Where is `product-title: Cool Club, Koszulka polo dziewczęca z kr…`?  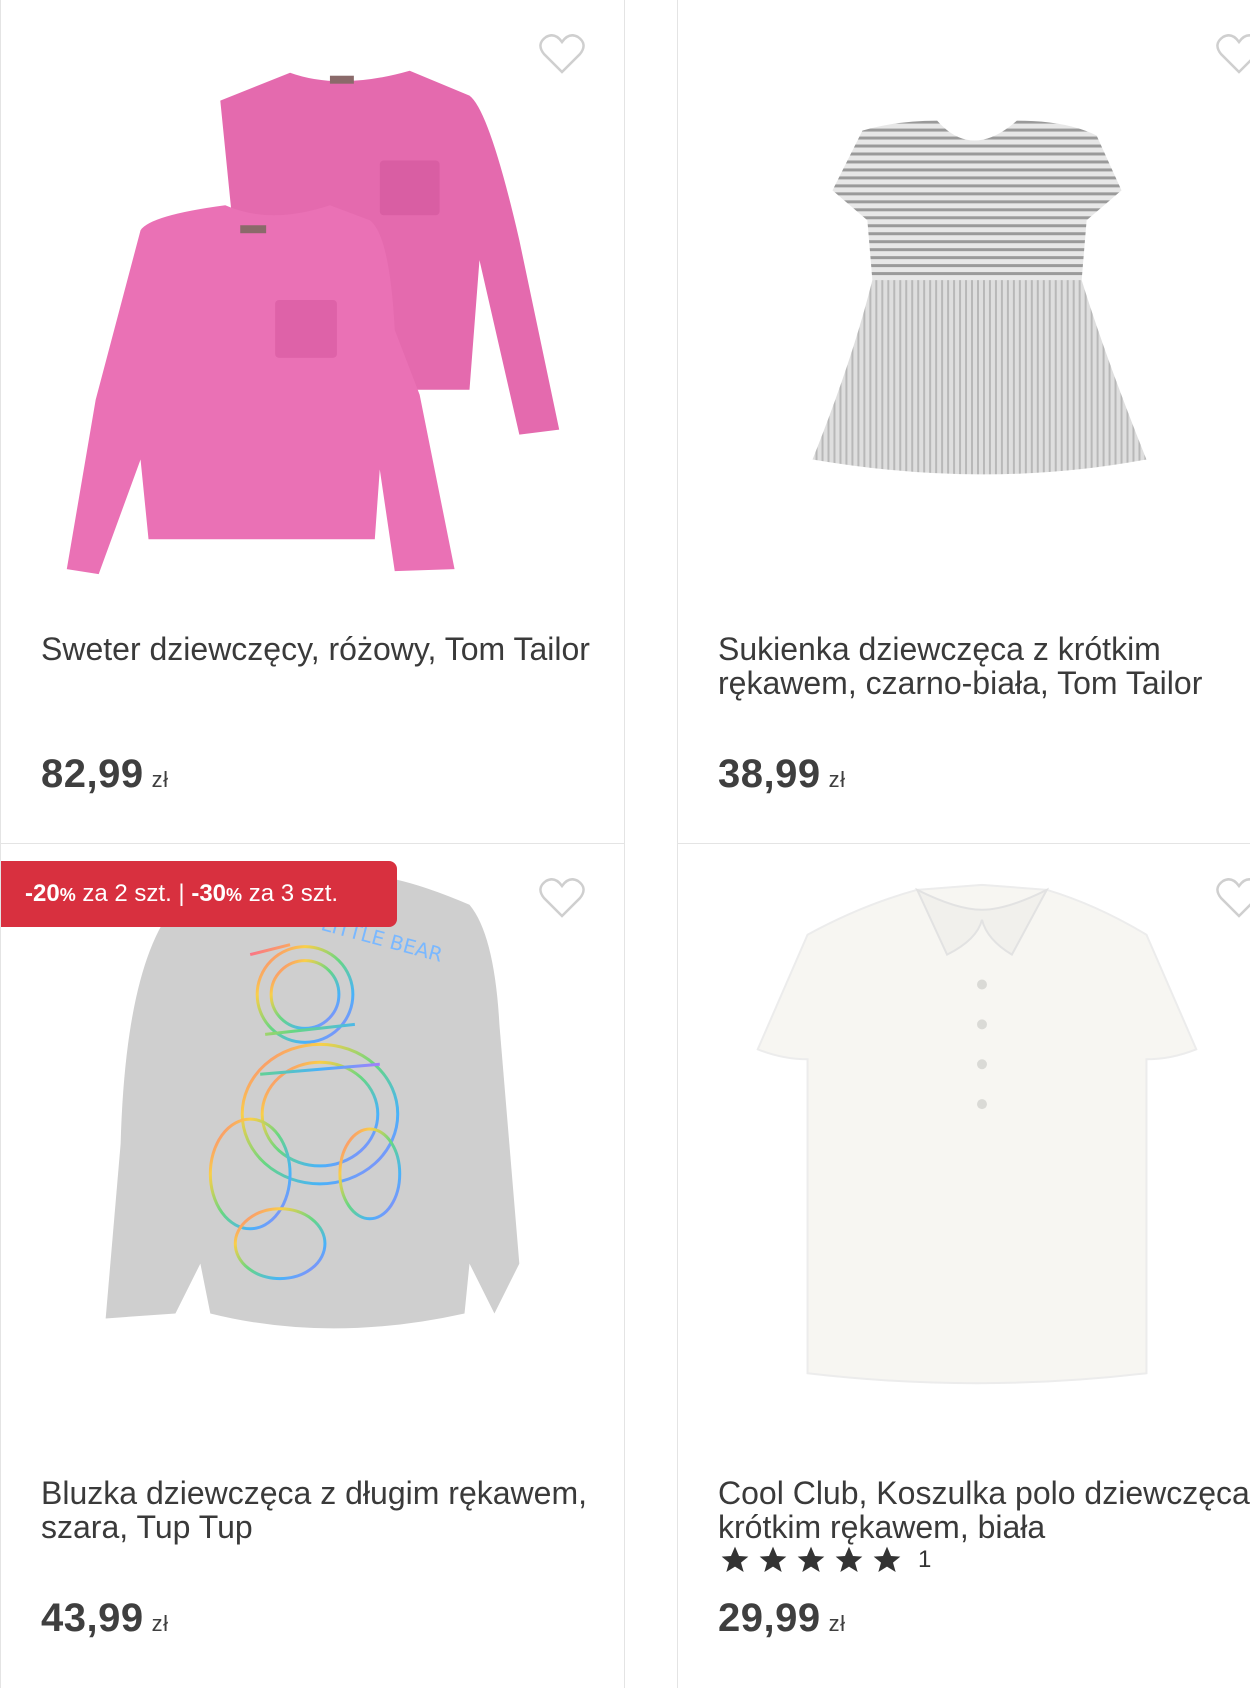
product-title: Cool Club, Koszulka polo dziewczęca z kr… is located at coordinates (984, 1510).